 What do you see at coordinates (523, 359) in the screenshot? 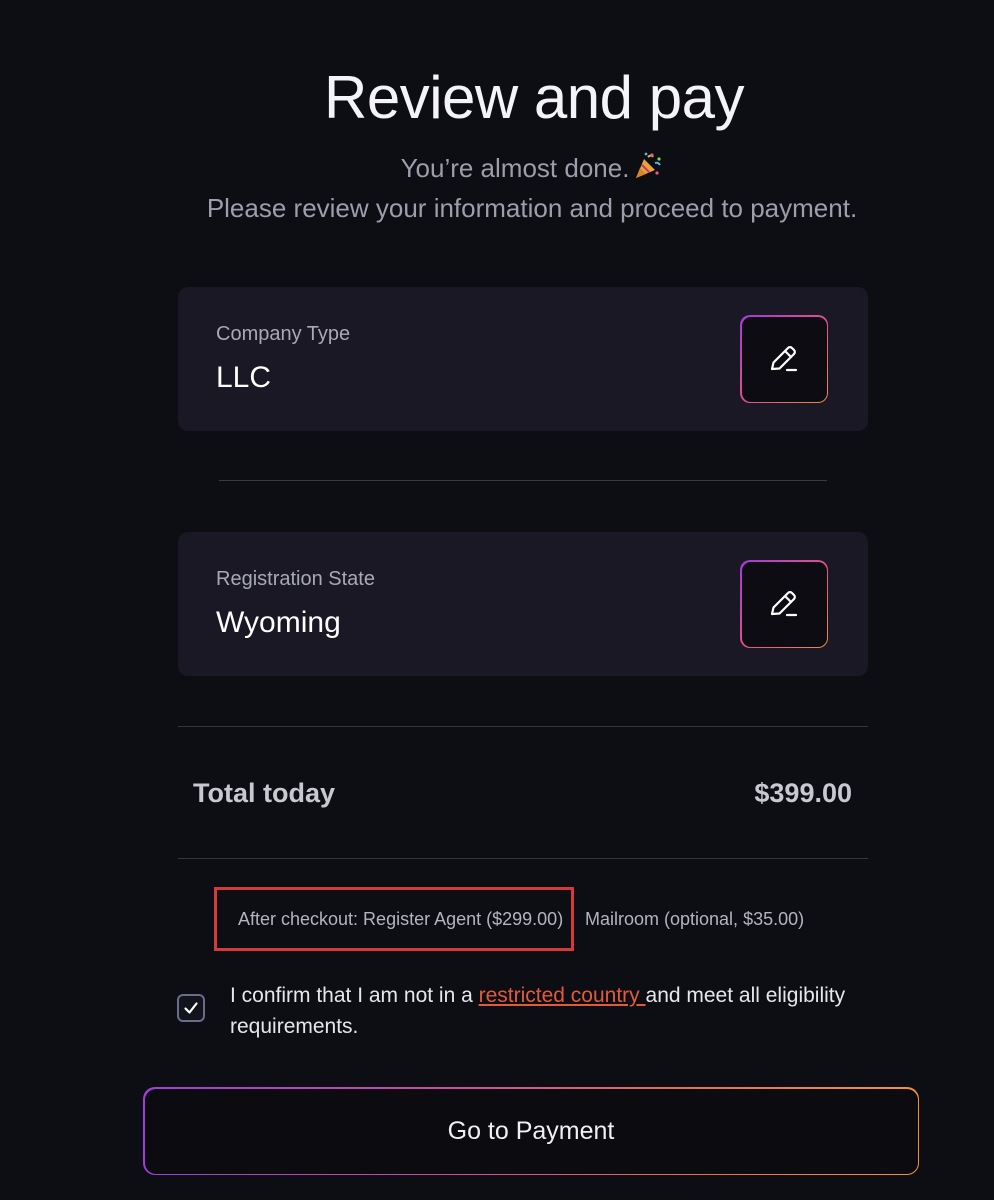
I see `company-type-card: Company Type LLC` at bounding box center [523, 359].